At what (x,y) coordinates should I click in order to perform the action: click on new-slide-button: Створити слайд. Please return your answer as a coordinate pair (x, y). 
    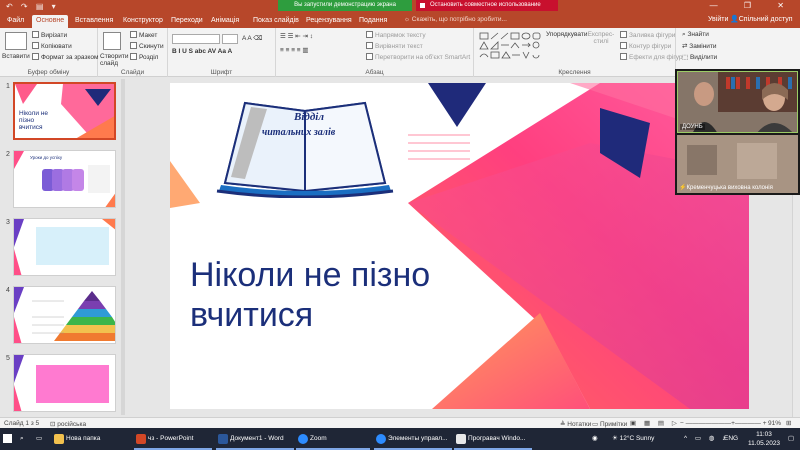
    Looking at the image, I should click on (114, 60).